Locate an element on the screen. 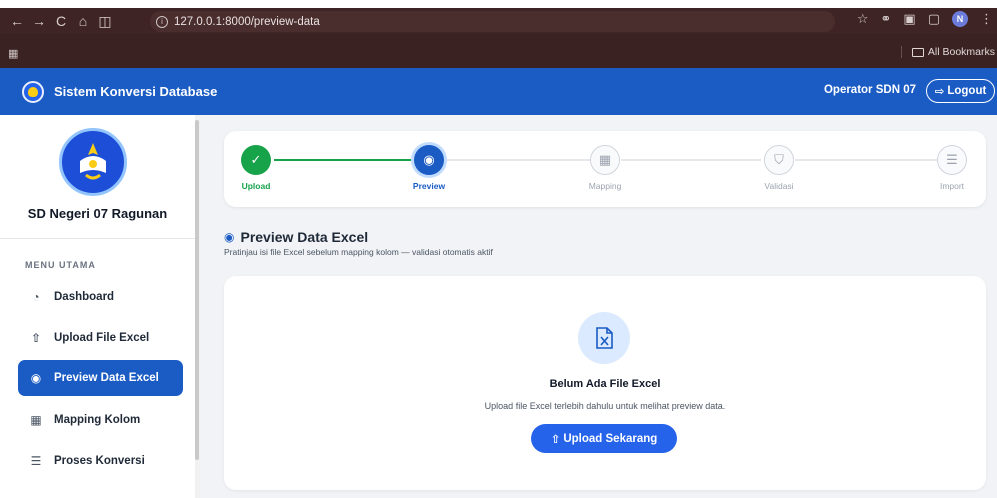 The image size is (997, 498). step-preview: ◉ Preview is located at coordinates (429, 168).